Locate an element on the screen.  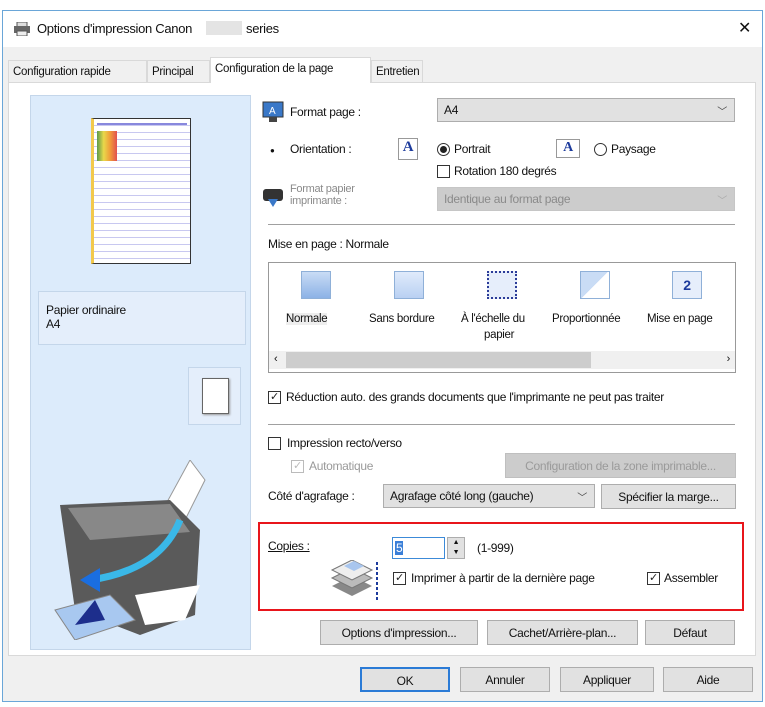
stapling-value: Agrafage côté long (gauche) is located at coordinates (462, 496).